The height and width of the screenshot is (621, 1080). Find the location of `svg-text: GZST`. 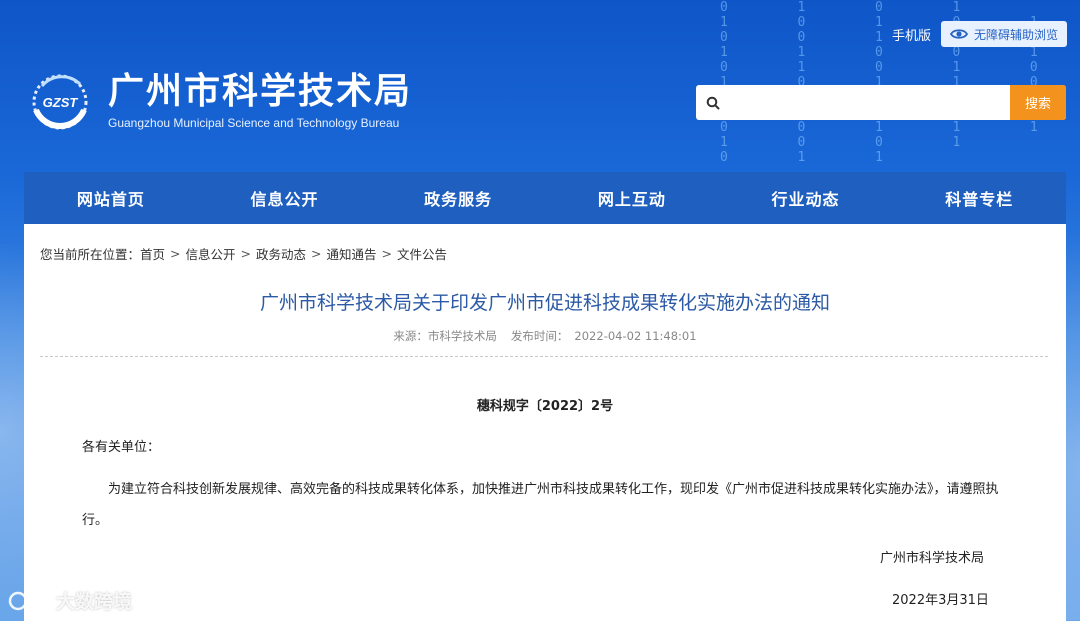

svg-text: GZST is located at coordinates (61, 102).